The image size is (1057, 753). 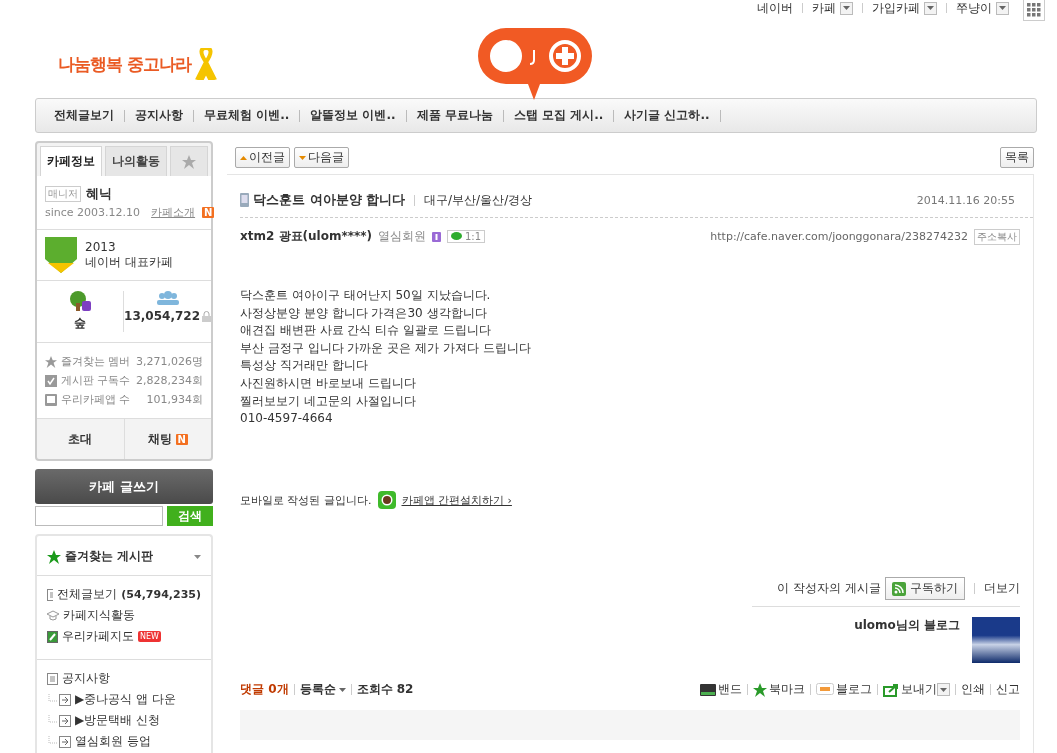 What do you see at coordinates (997, 236) in the screenshot?
I see `copy-address-button: 주소복사` at bounding box center [997, 236].